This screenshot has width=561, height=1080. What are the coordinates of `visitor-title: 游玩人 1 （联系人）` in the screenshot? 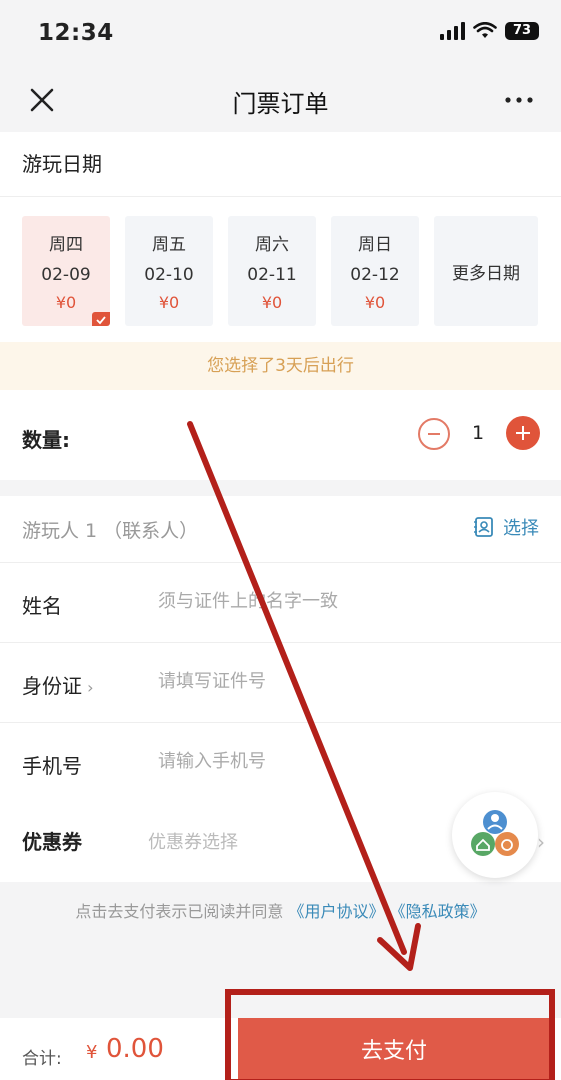 It's located at (110, 531).